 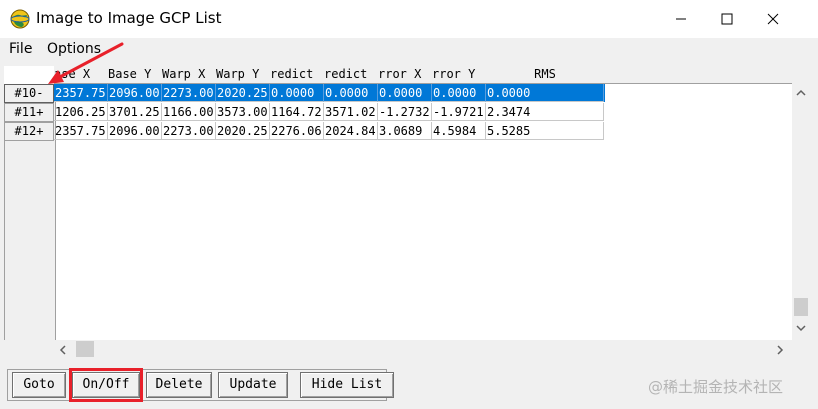 I want to click on scroll-up-icon, so click(x=801, y=93).